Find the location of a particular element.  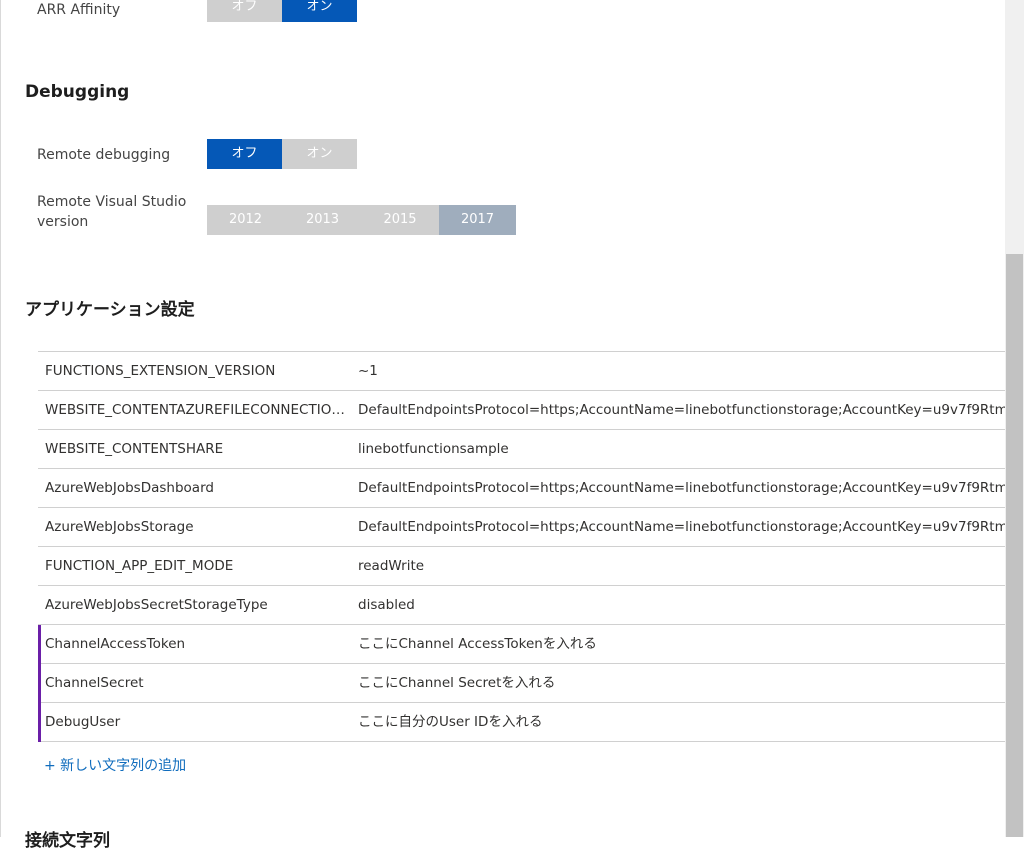

setting-key: ChannelSecret is located at coordinates (197, 683).